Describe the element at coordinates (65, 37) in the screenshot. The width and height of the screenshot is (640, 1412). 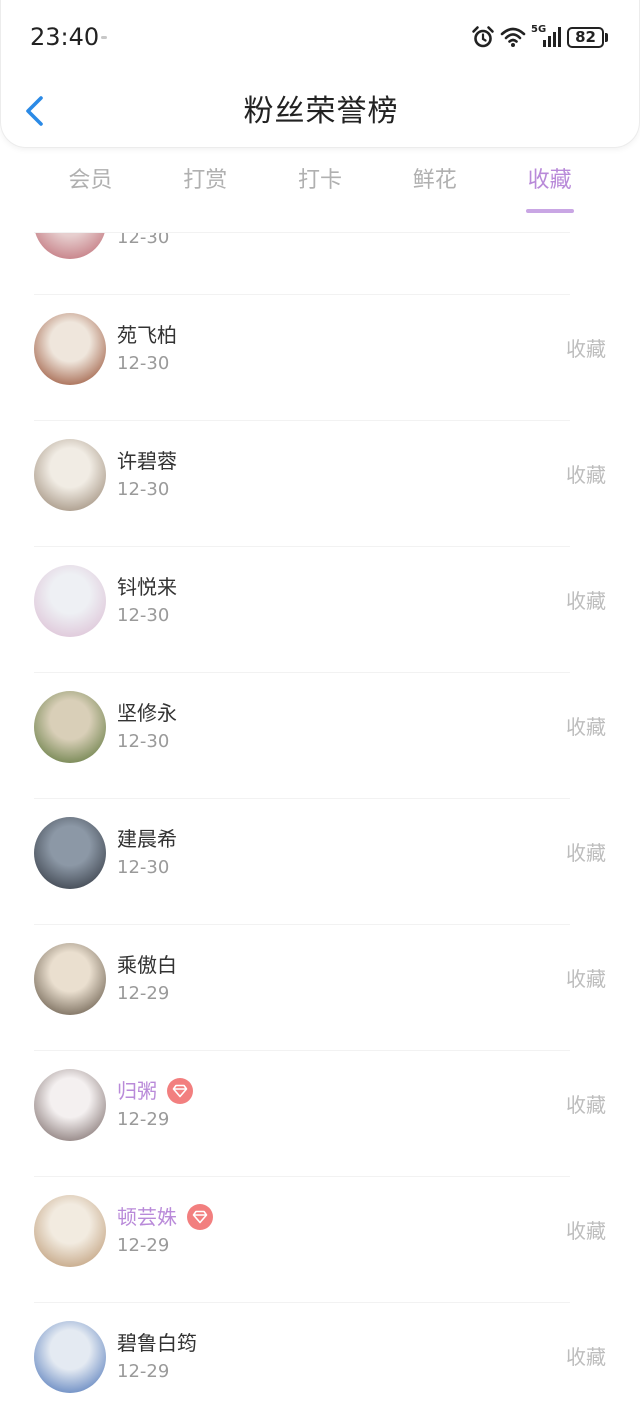
I see `status-time: 23:40` at that location.